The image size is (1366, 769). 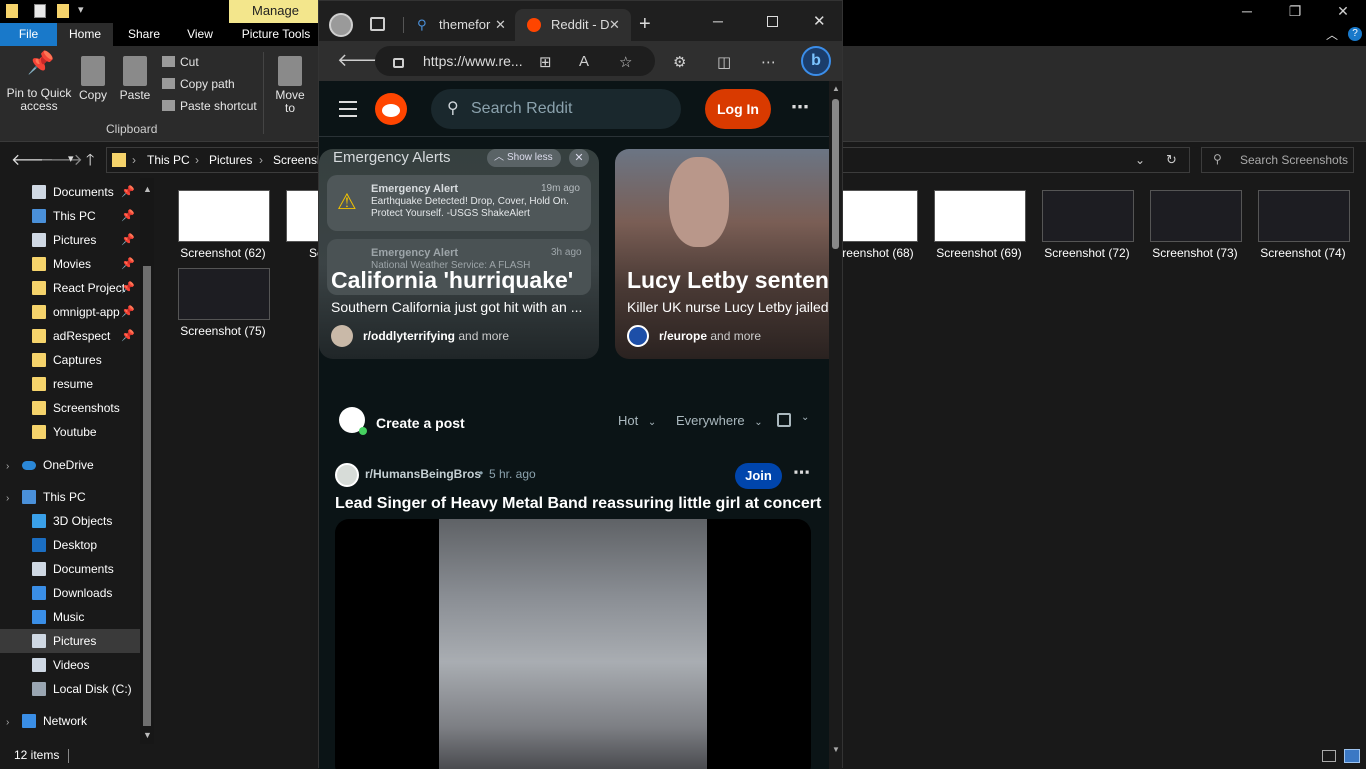 I want to click on nav-item: This PC 📌, so click(x=70, y=216).